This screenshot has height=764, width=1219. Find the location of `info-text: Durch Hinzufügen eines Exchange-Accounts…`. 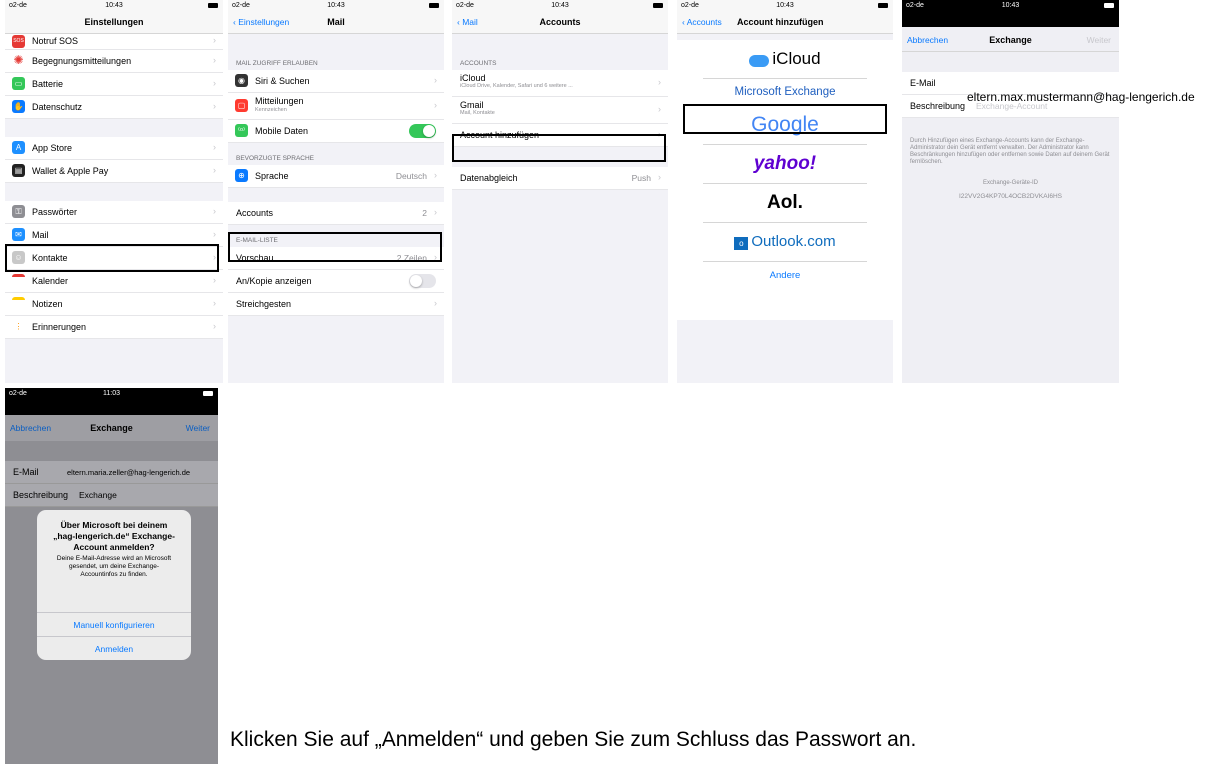

info-text: Durch Hinzufügen eines Exchange-Accounts… is located at coordinates (1010, 151).